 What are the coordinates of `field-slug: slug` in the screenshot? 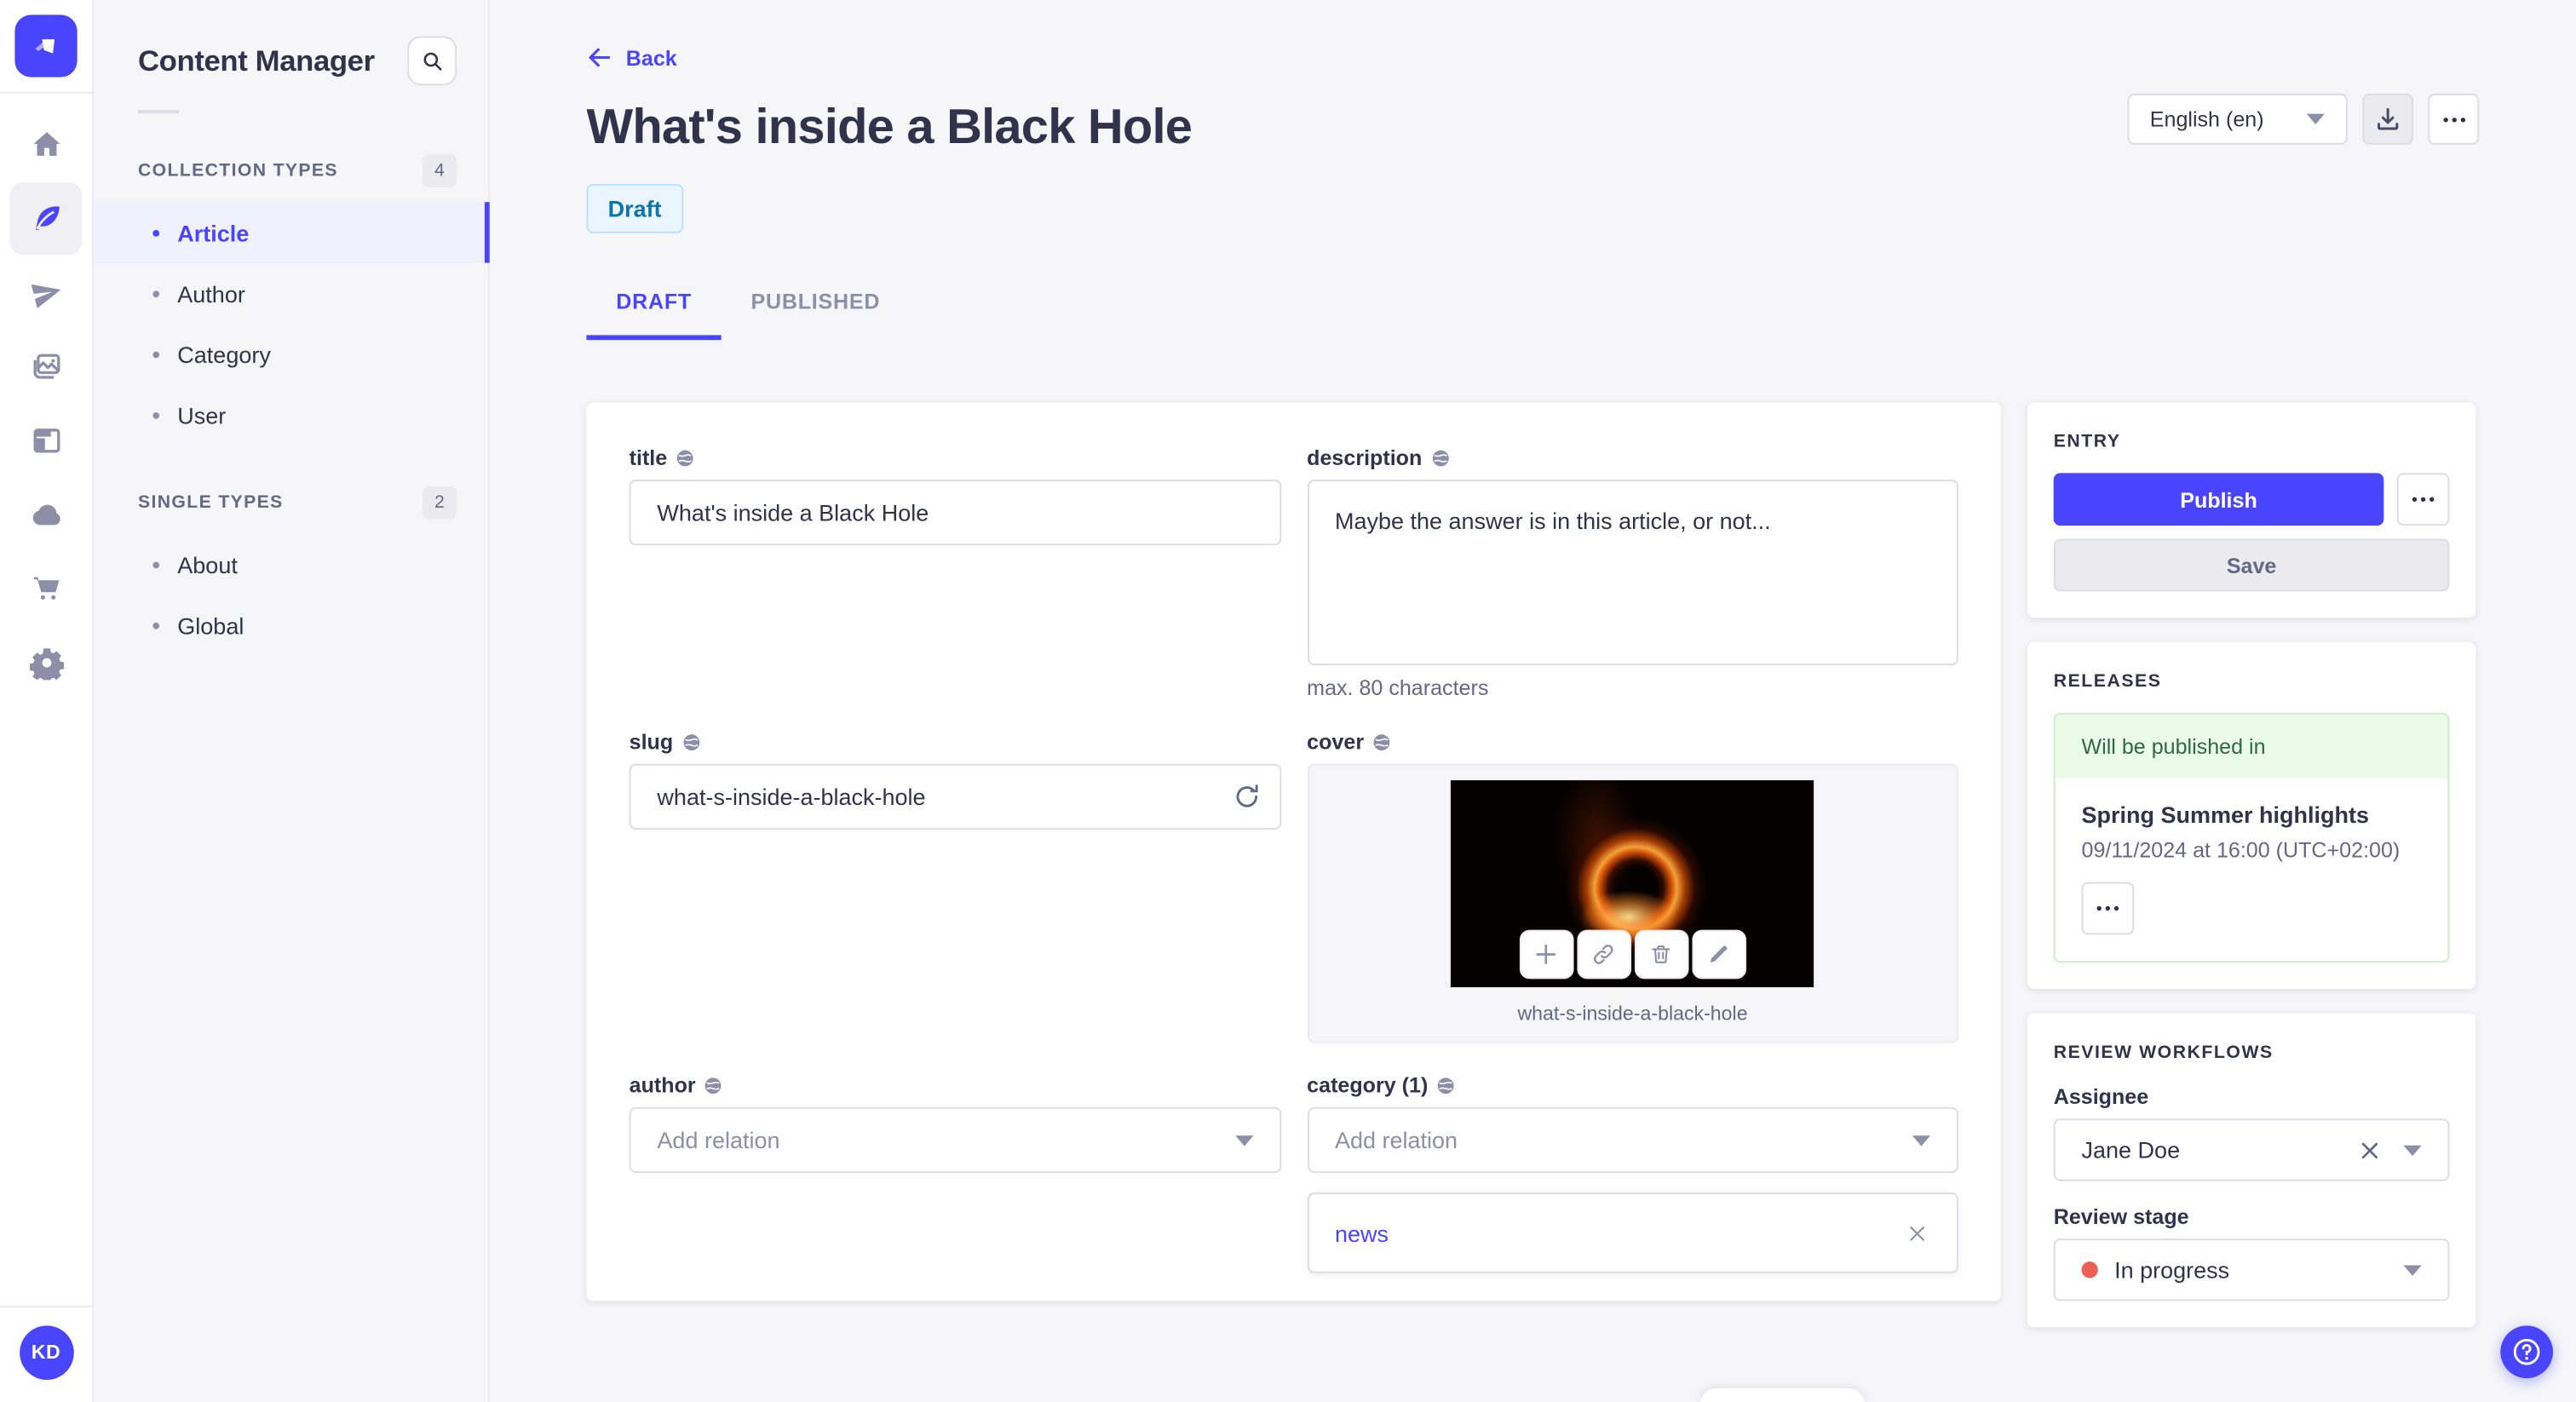 It's located at (955, 779).